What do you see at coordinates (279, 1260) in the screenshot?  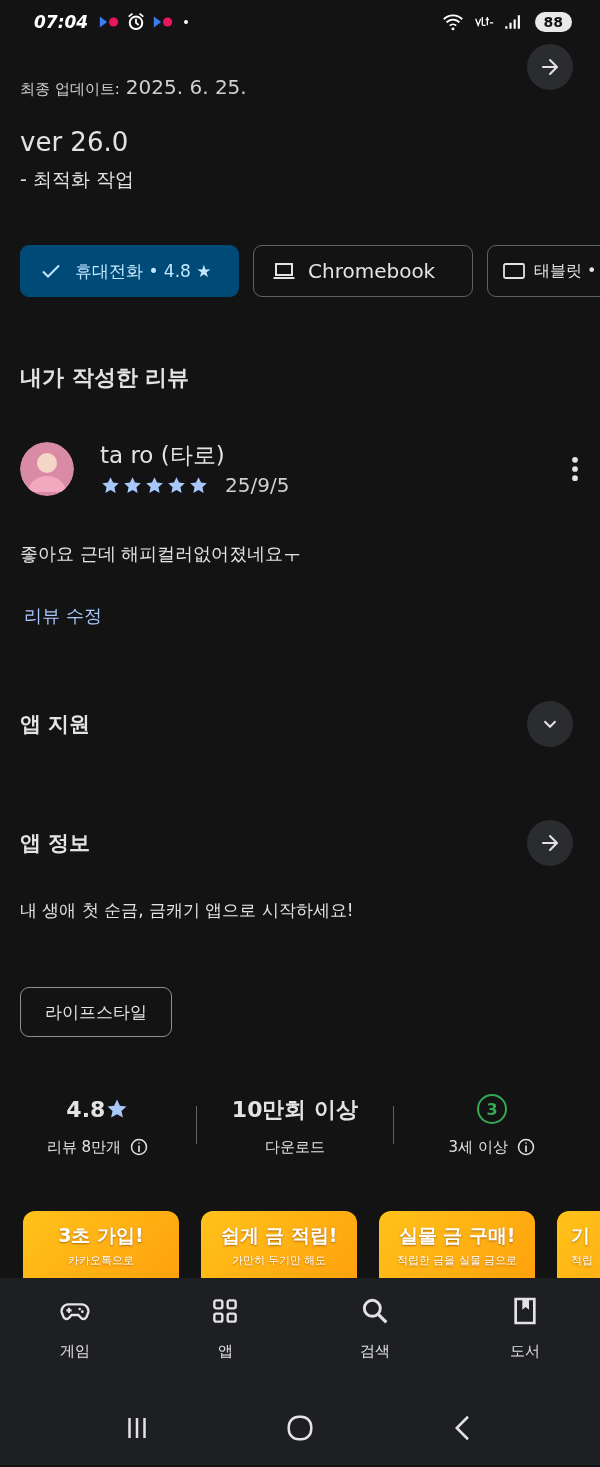 I see `screenshot-caption: 가만히 두기만 해도` at bounding box center [279, 1260].